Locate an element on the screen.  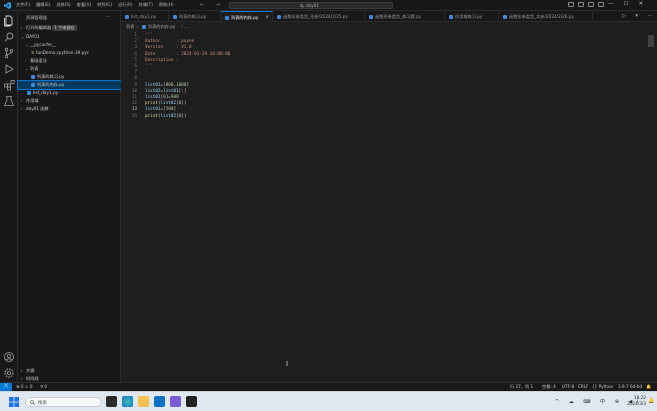
tree-item-list-practice: 列表的练习.py is located at coordinates (69, 77).